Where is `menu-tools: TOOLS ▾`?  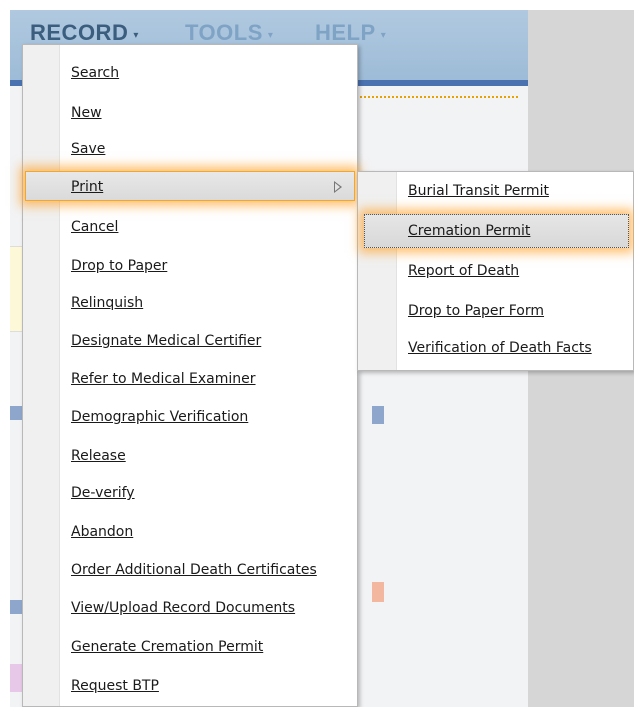
menu-tools: TOOLS ▾ is located at coordinates (229, 33).